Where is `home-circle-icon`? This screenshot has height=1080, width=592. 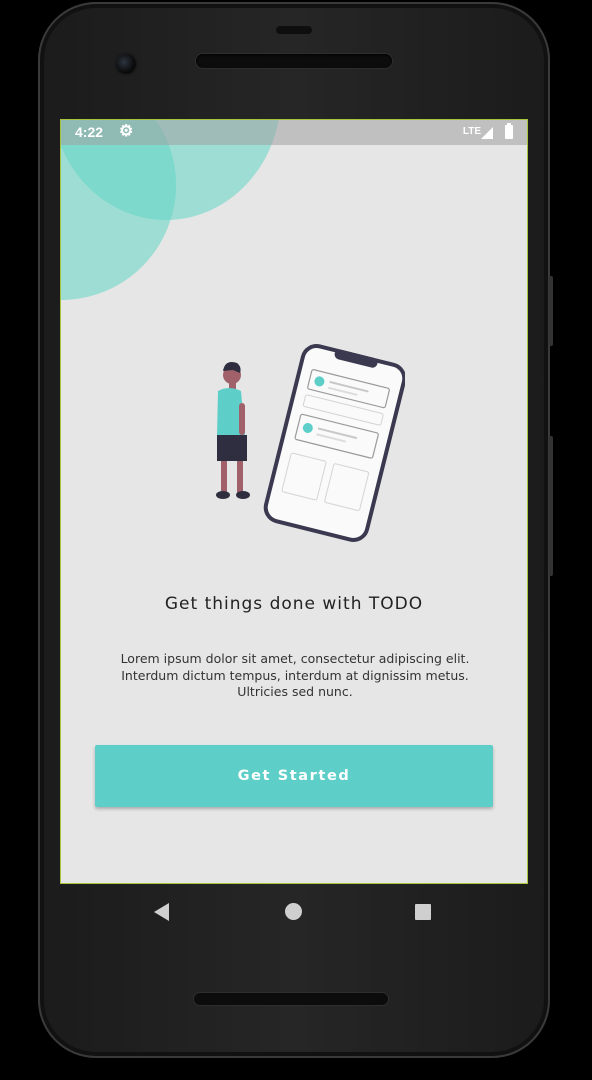
home-circle-icon is located at coordinates (293, 911).